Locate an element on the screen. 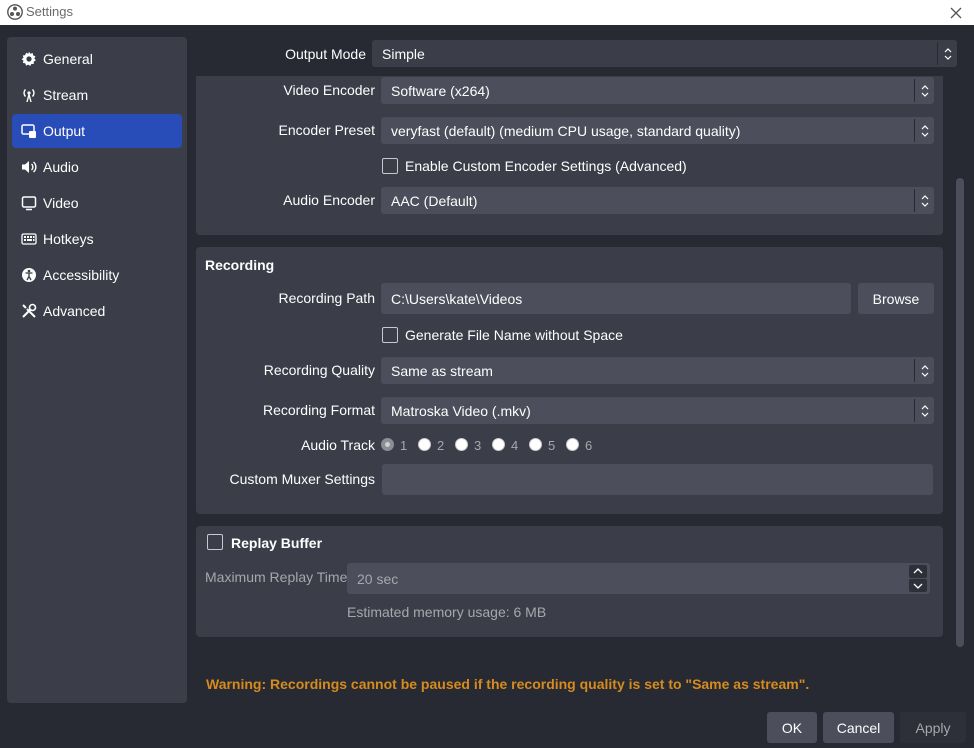 The height and width of the screenshot is (748, 974). spin-arrows-icon is located at coordinates (918, 578).